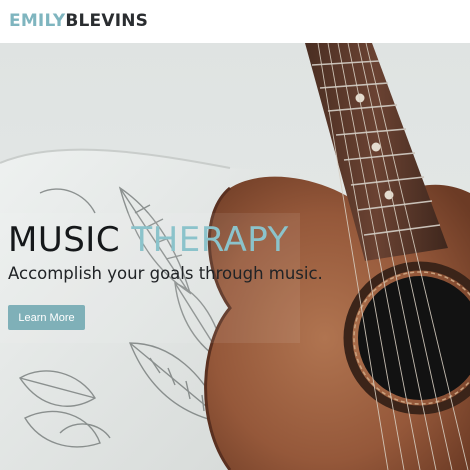  Describe the element at coordinates (37, 21) in the screenshot. I see `logo-first-name: EMILY` at that location.